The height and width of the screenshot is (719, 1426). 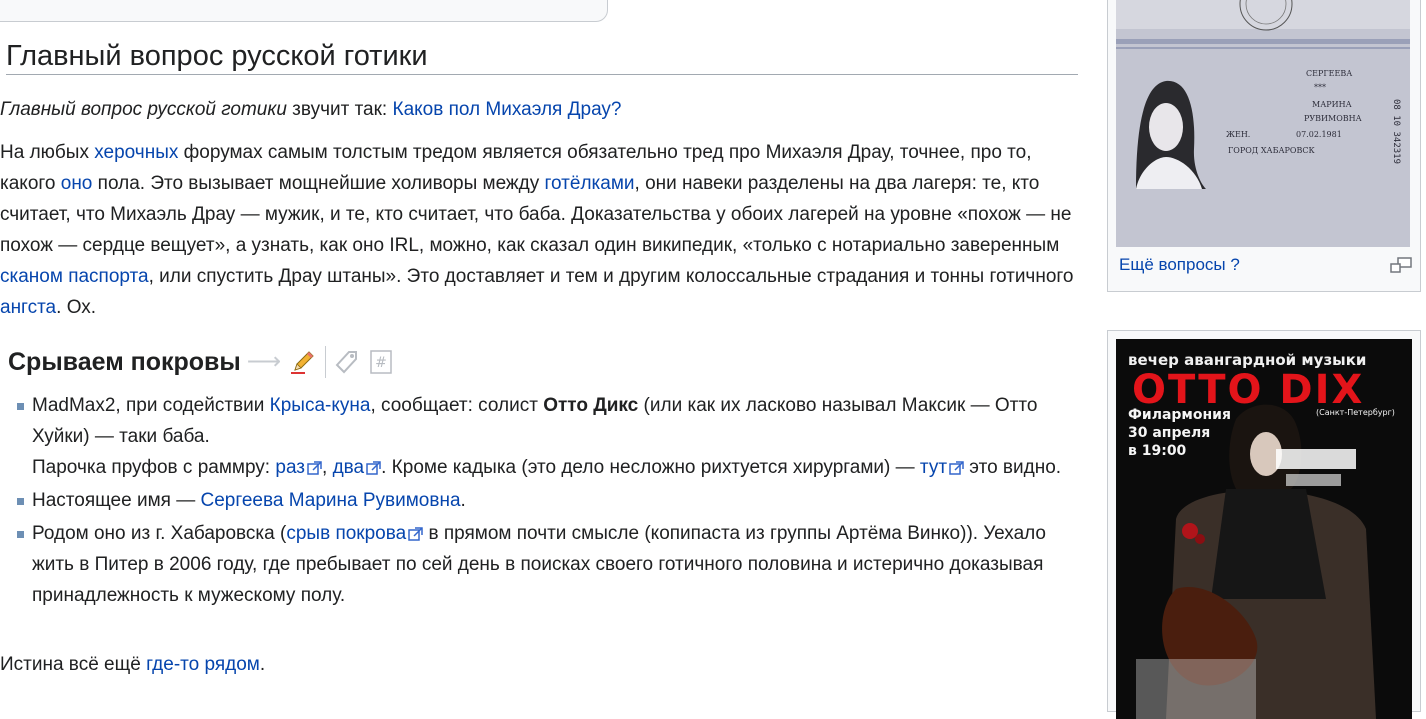 I want to click on closing-paragraph: Истина всё ещё где-то рядом., so click(x=133, y=664).